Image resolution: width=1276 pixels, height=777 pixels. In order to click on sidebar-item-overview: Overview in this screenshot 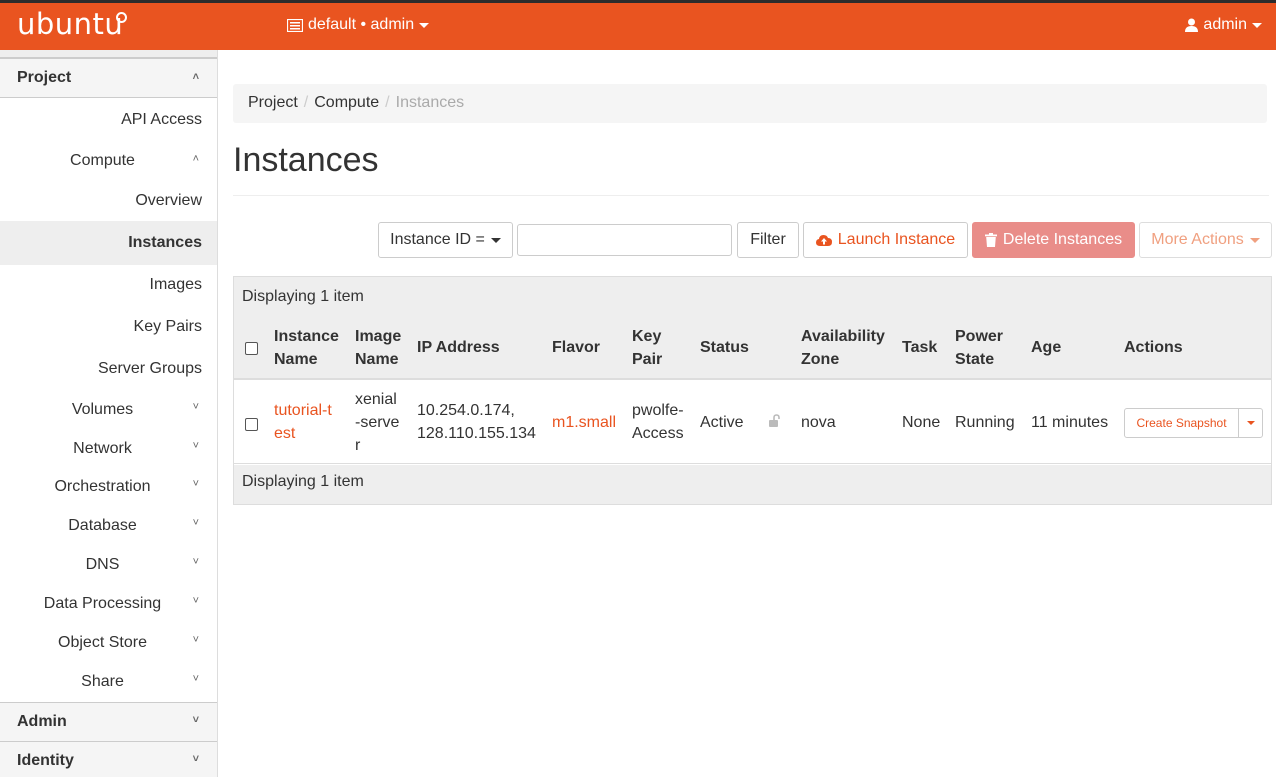, I will do `click(168, 201)`.